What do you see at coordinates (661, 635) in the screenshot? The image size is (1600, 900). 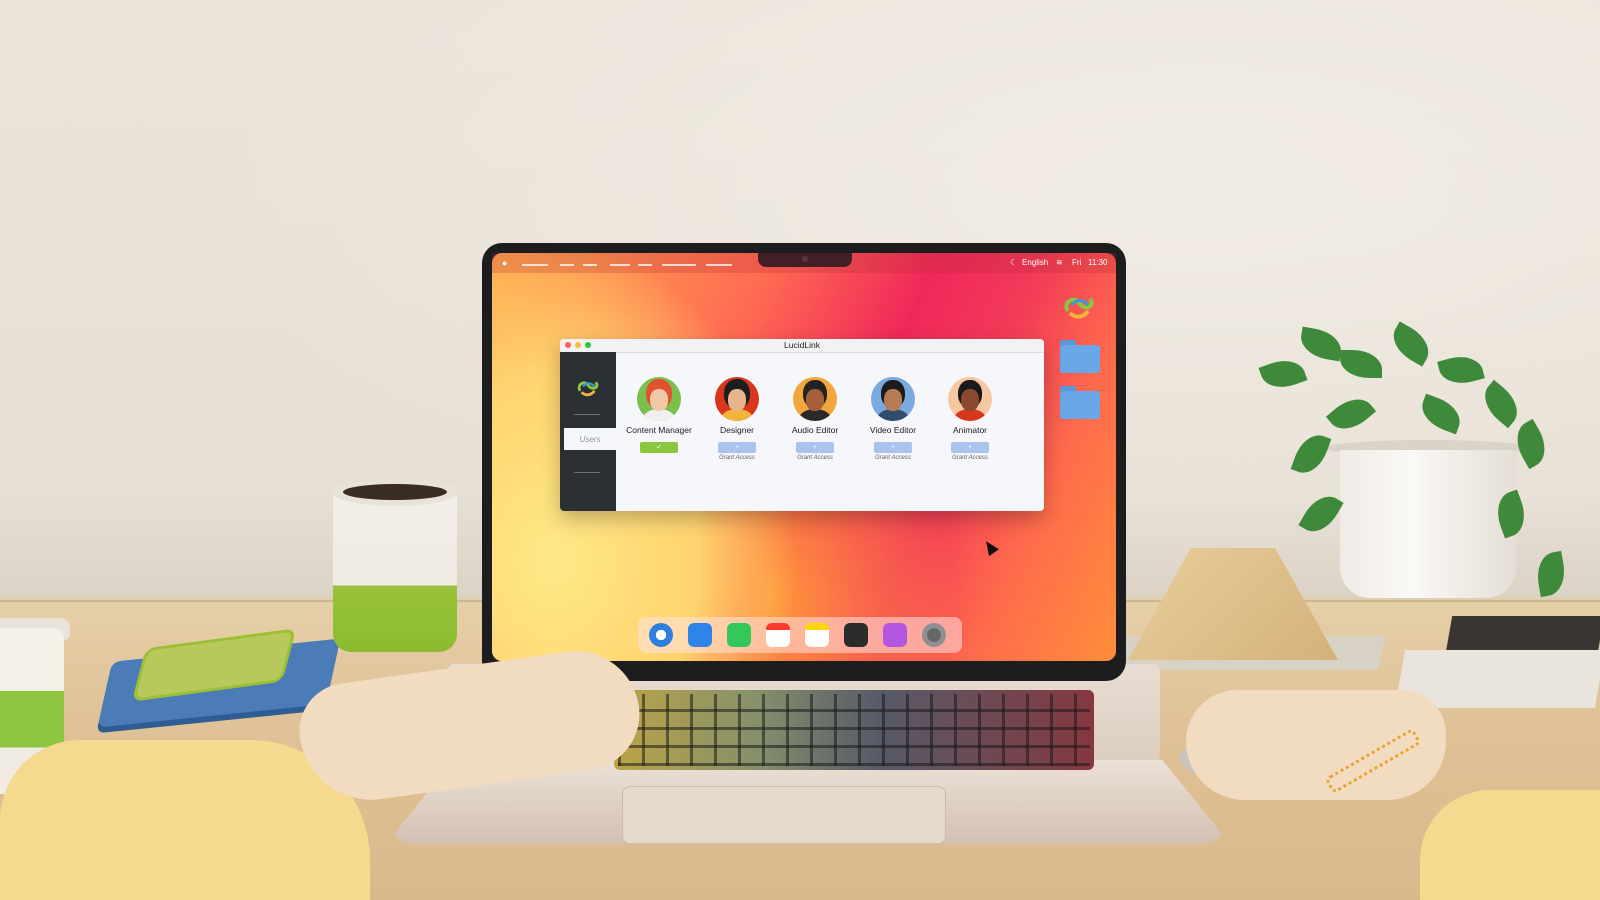 I see `safari-icon` at bounding box center [661, 635].